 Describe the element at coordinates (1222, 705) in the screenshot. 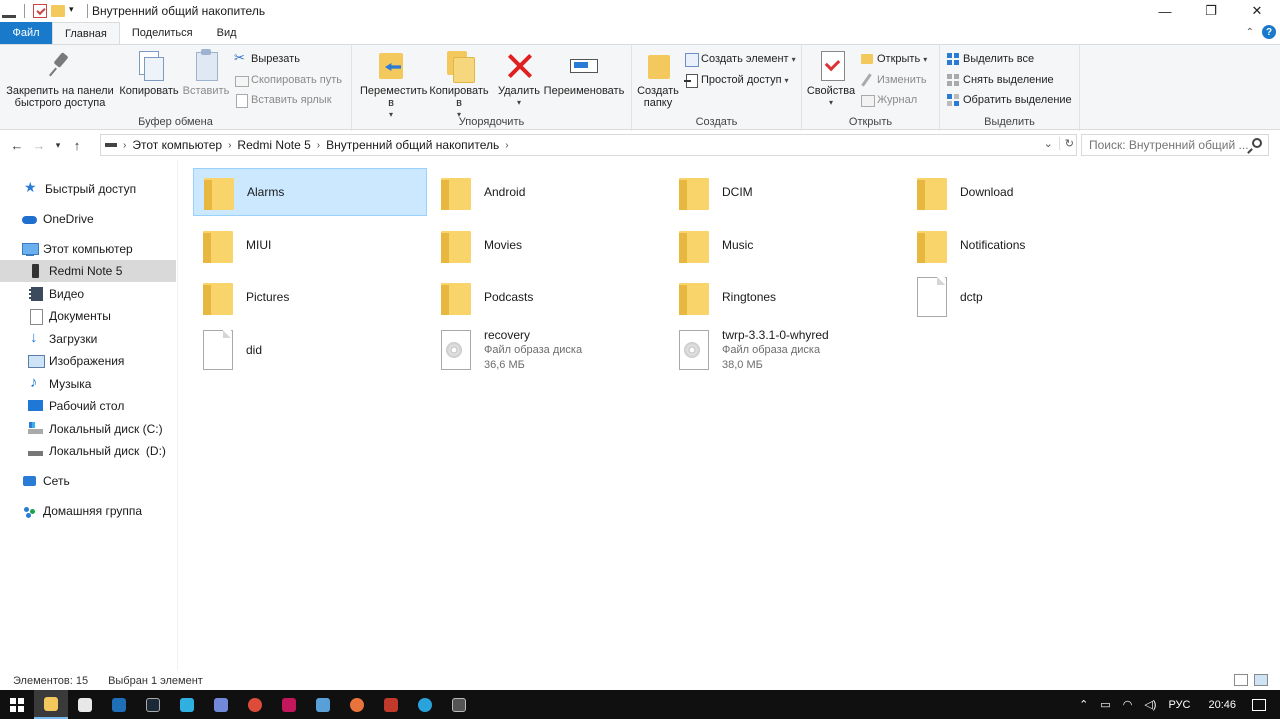

I see `clock: 20:46` at that location.